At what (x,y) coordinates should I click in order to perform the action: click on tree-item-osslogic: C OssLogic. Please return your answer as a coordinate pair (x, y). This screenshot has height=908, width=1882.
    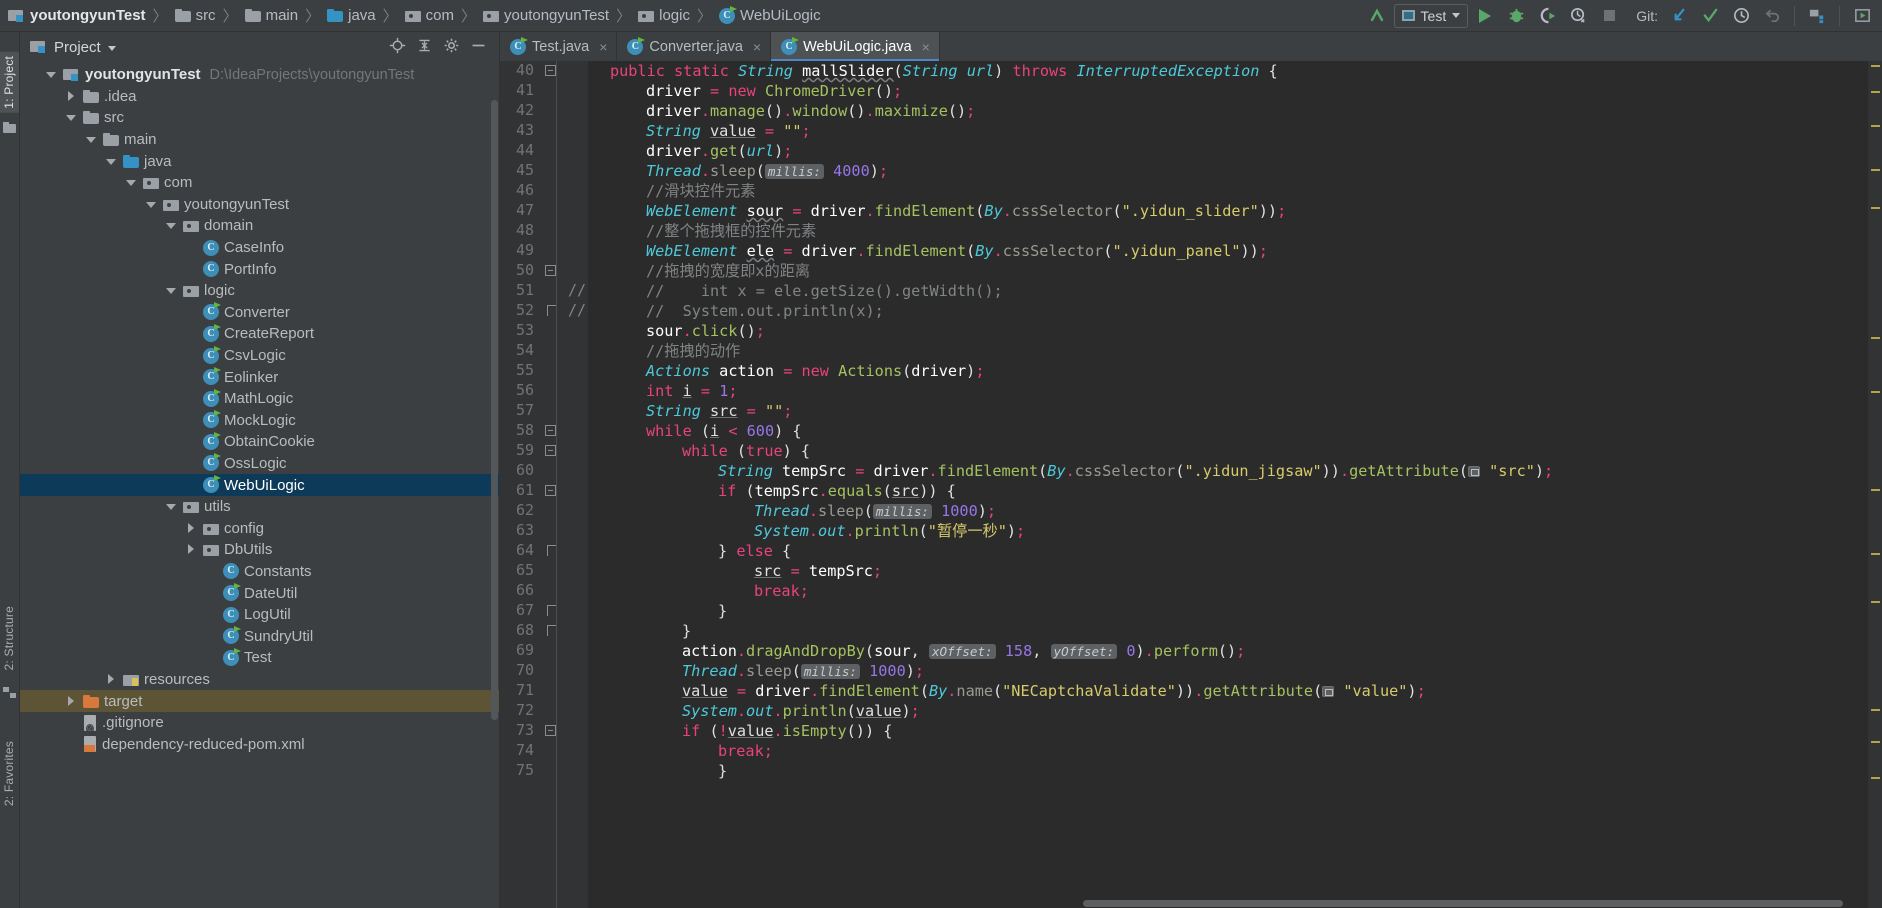
    Looking at the image, I should click on (259, 464).